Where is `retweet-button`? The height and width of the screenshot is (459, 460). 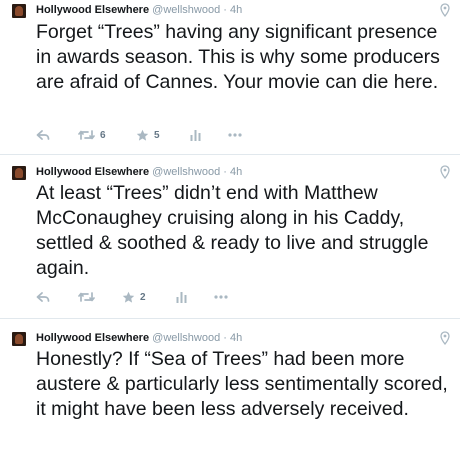
retweet-button is located at coordinates (89, 297).